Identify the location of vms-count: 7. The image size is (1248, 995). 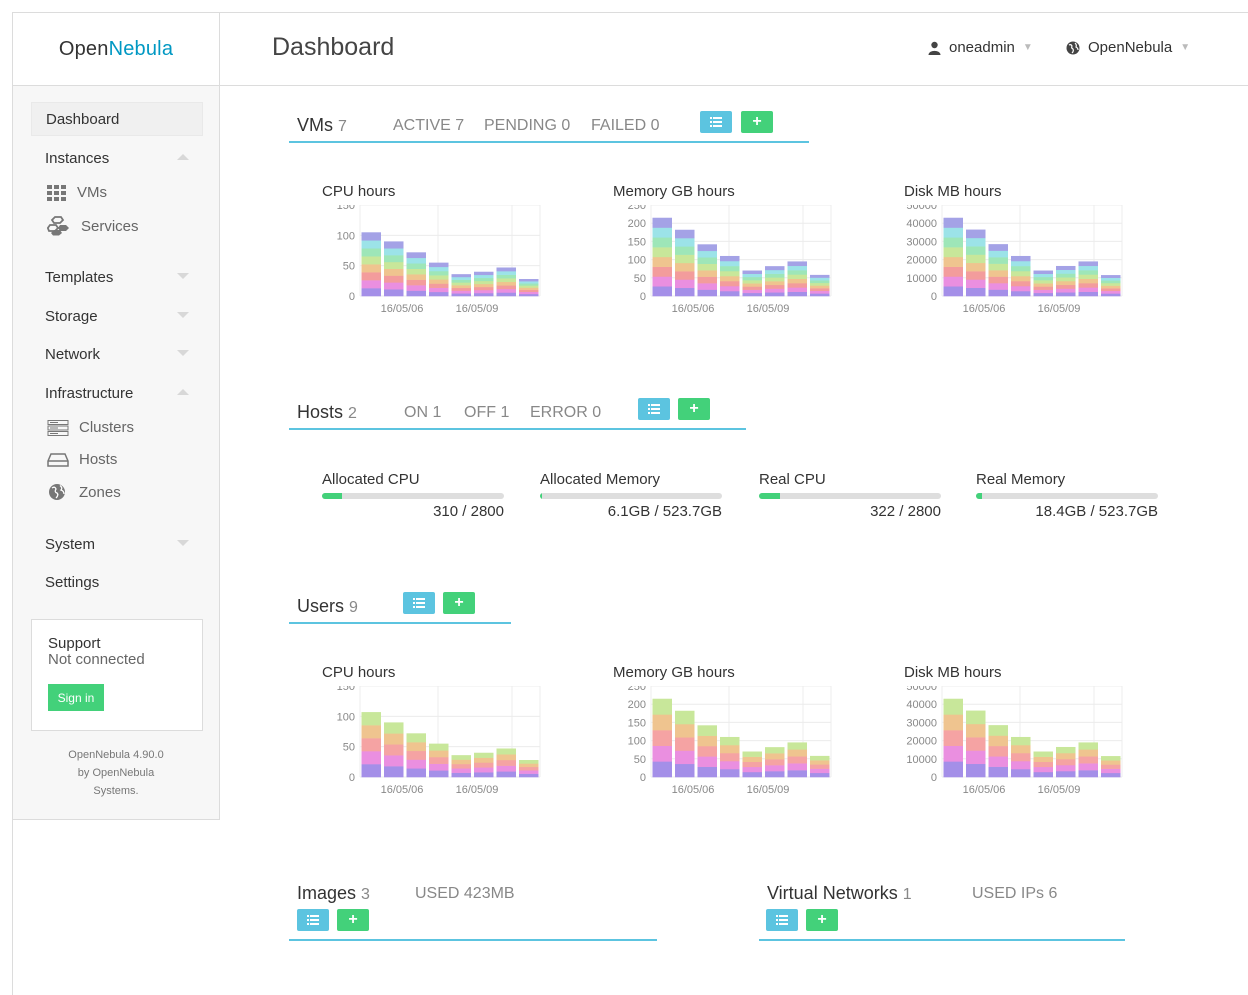
(342, 126).